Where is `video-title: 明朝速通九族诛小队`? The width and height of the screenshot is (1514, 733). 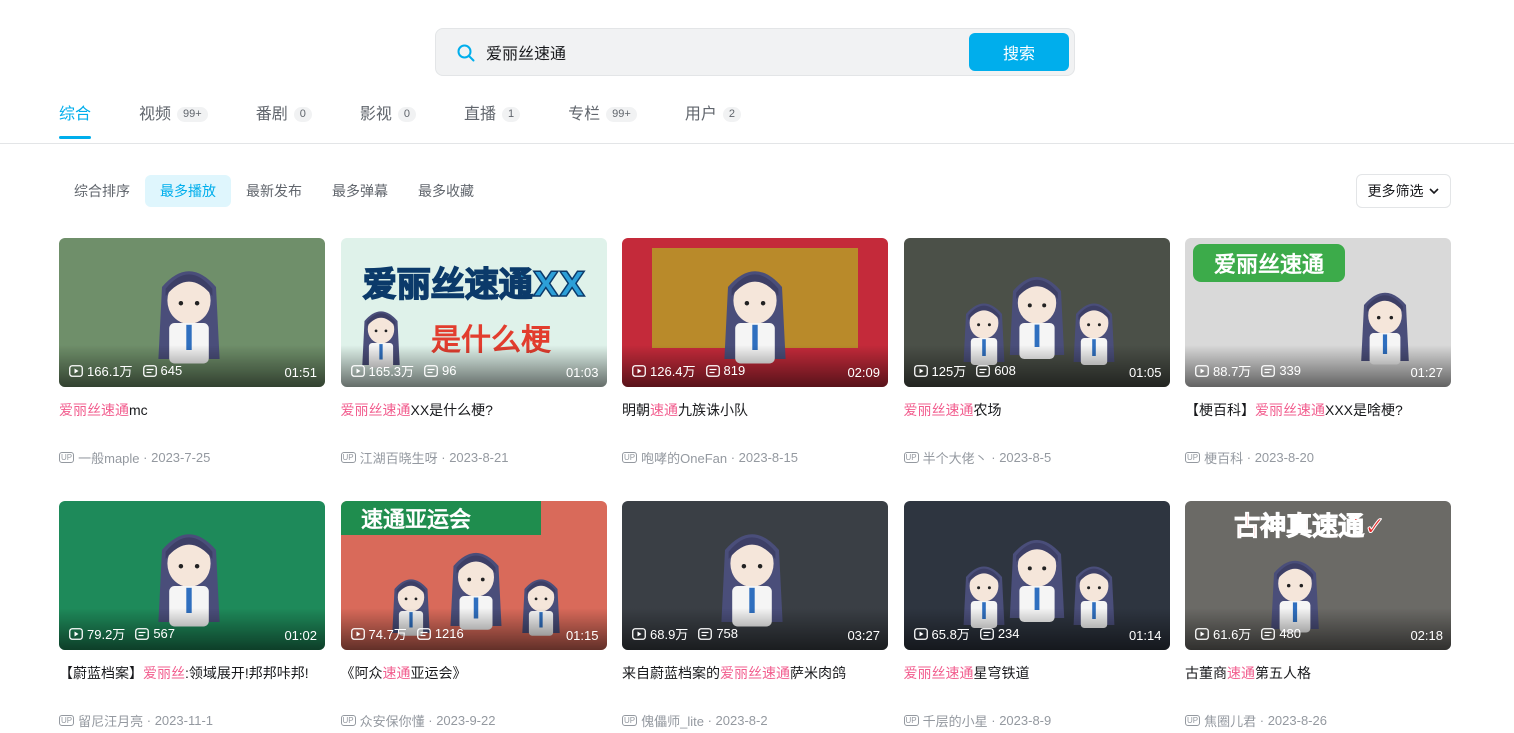
video-title: 明朝速通九族诛小队 is located at coordinates (755, 421).